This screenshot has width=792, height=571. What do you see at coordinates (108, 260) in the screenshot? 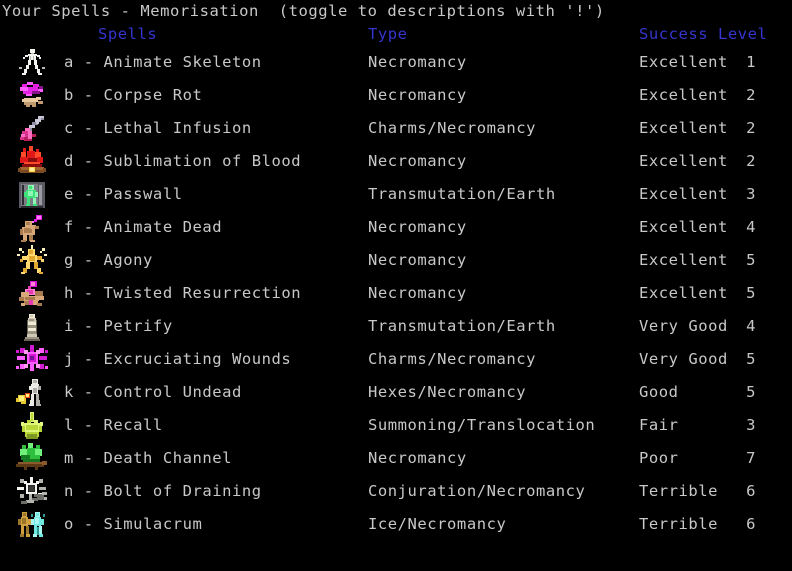
I see `spell-name-cell: g - Agony` at bounding box center [108, 260].